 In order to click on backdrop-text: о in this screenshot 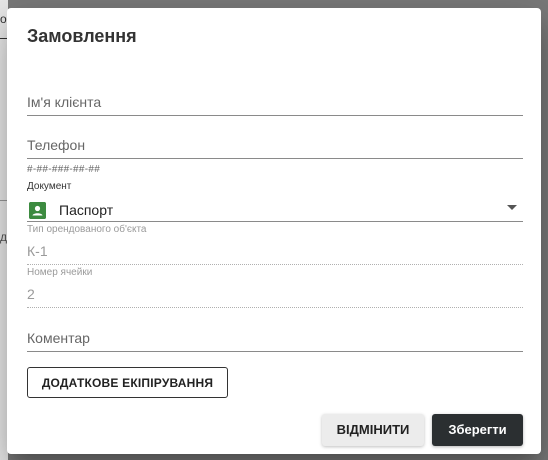, I will do `click(3, 19)`.